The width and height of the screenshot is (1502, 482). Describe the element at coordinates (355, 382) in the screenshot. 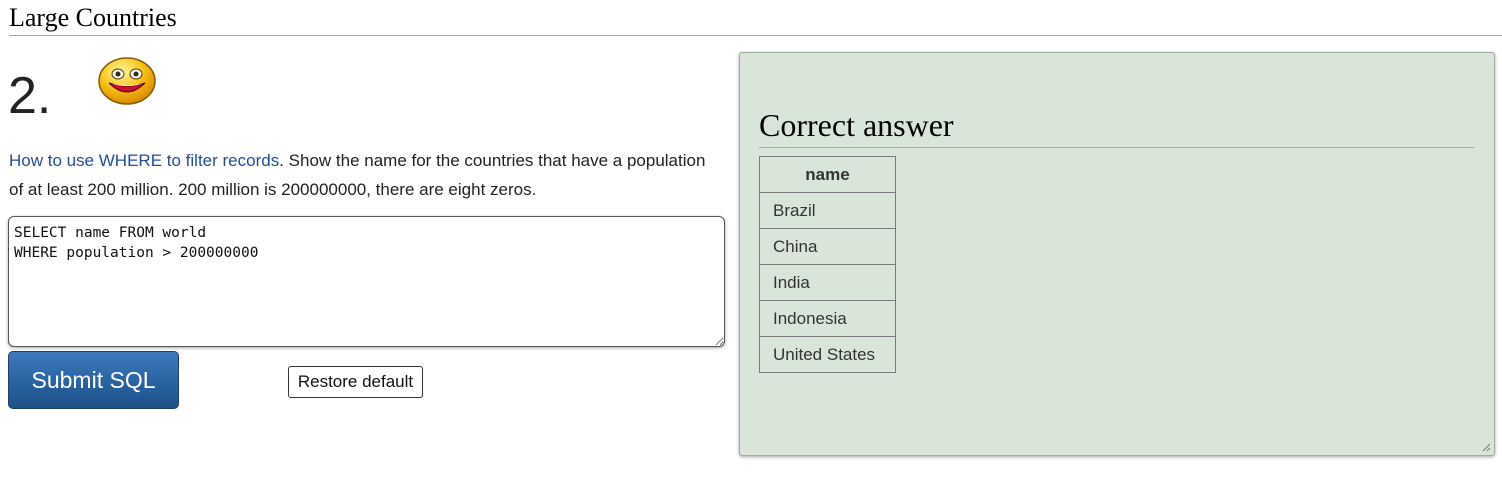

I see `restore-default-button: Restore default` at that location.